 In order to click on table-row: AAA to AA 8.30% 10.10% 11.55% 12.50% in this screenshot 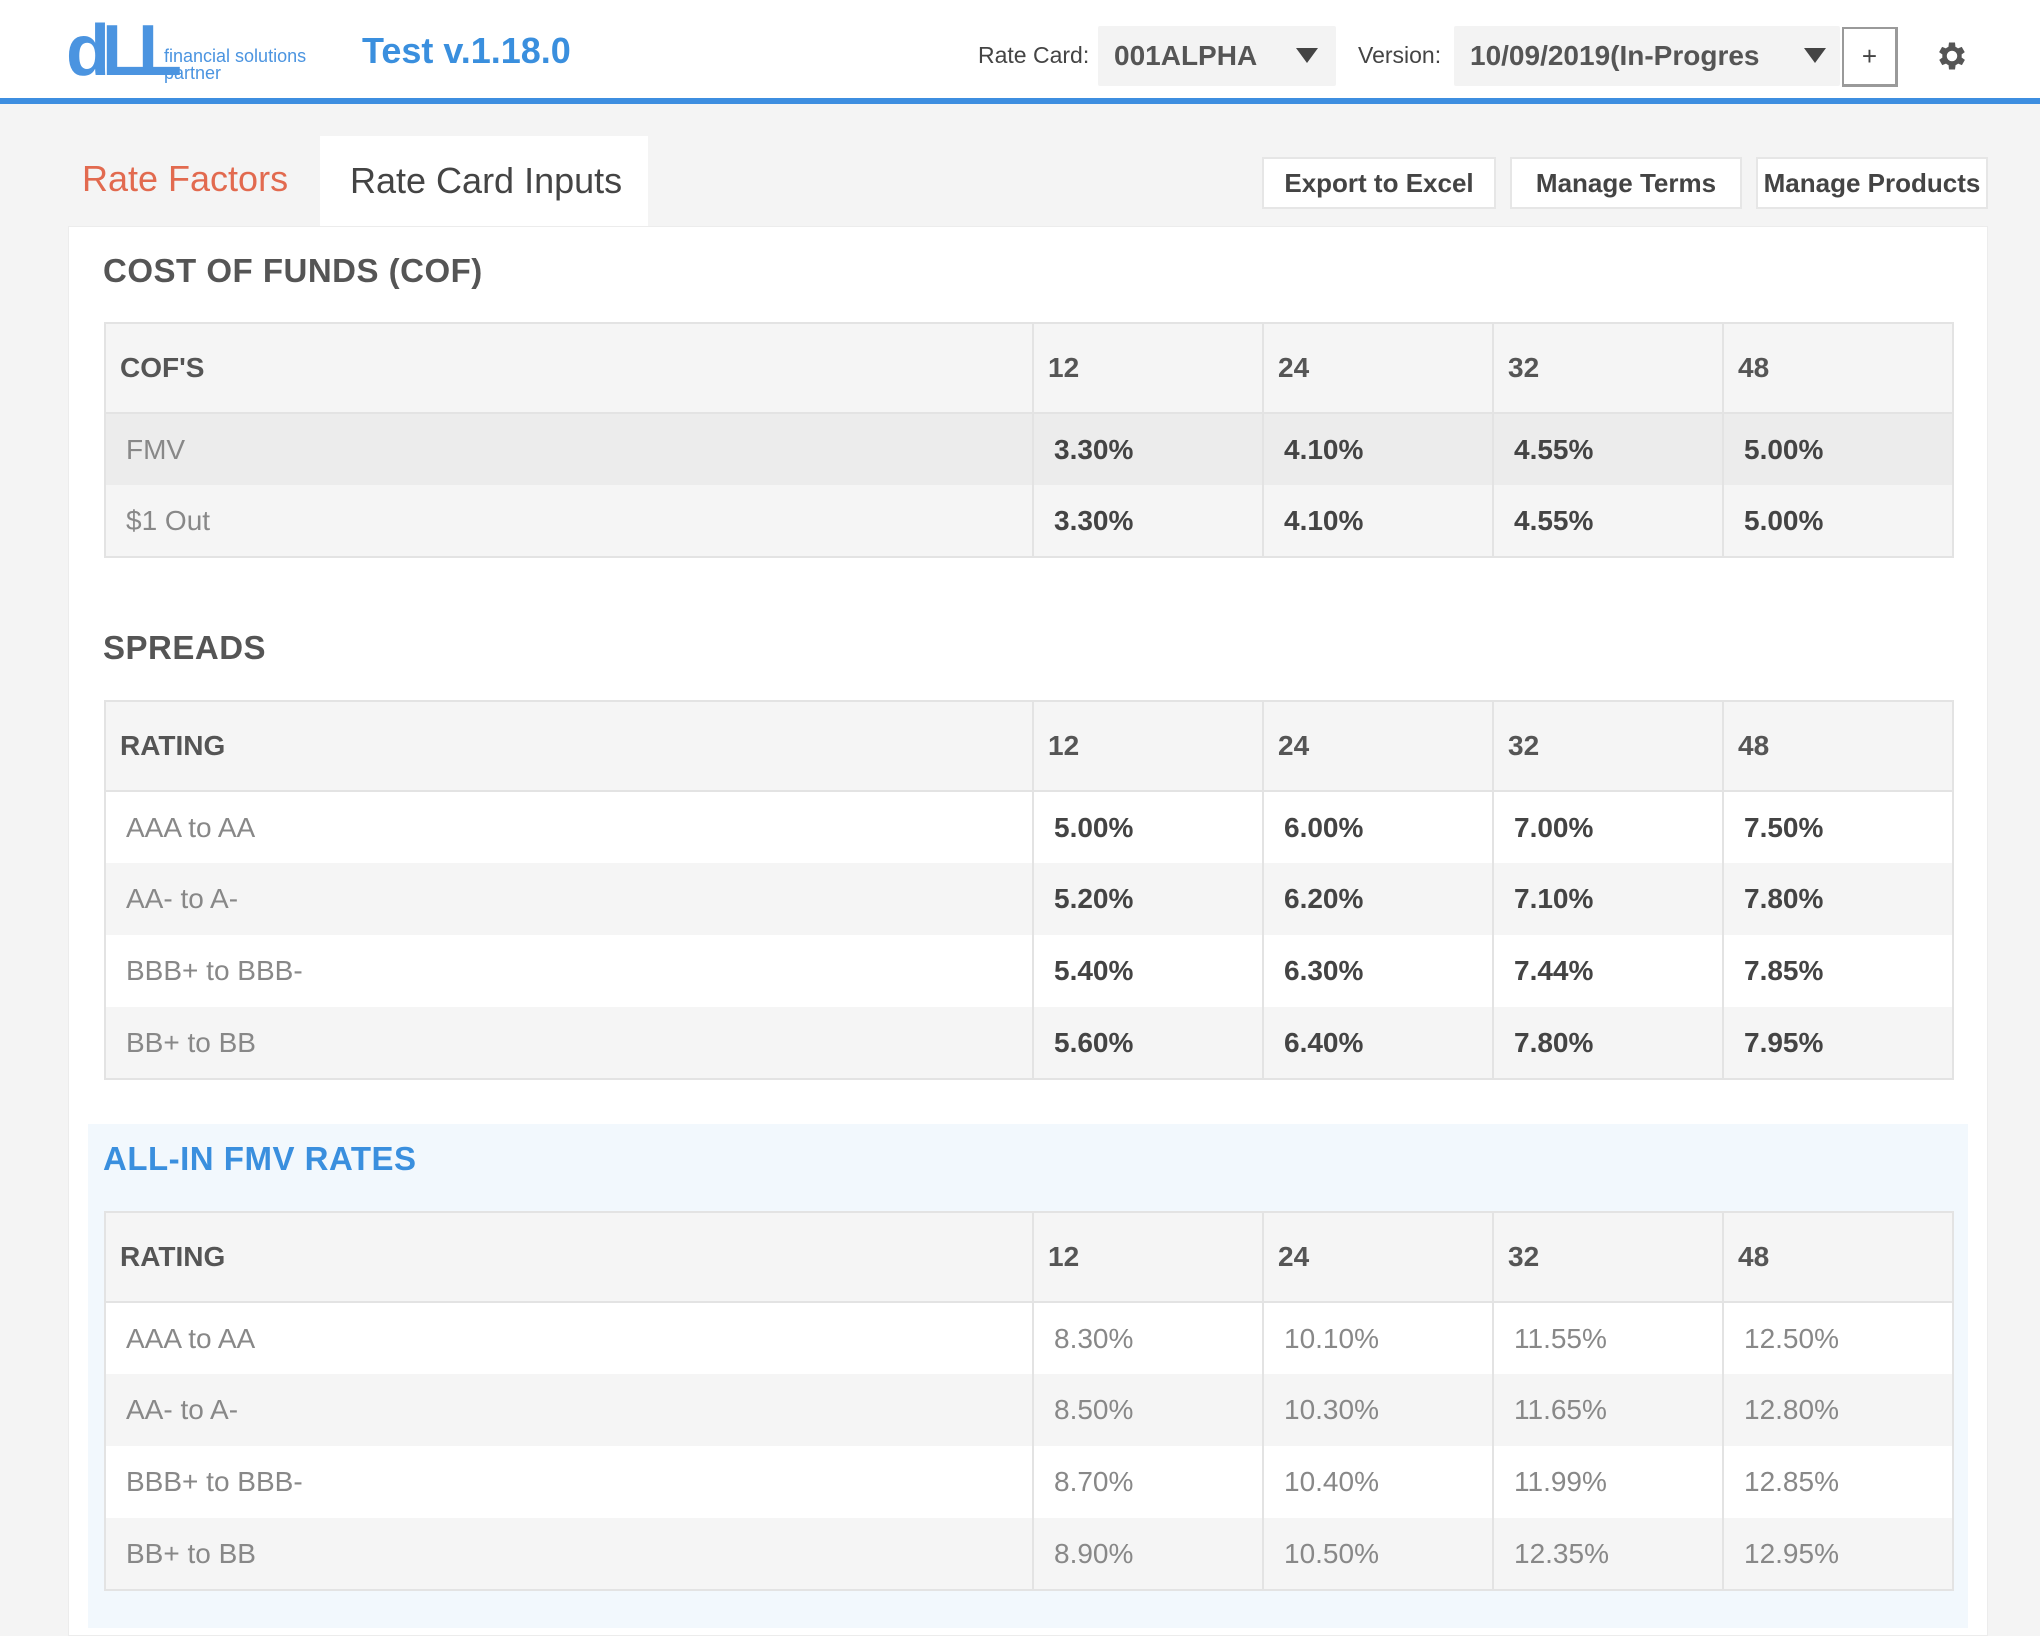, I will do `click(1028, 1338)`.